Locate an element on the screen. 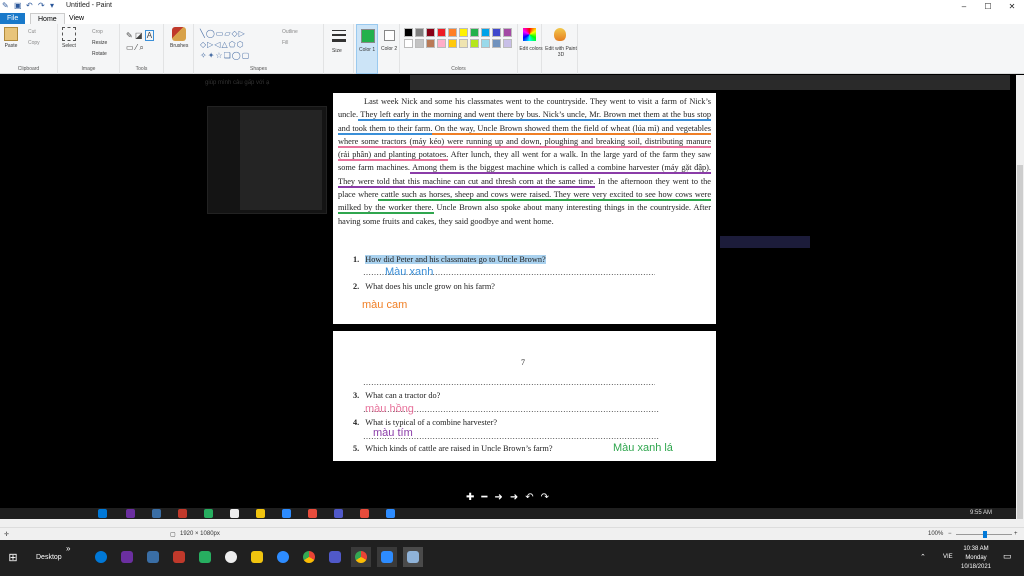  zoom-level: 100% is located at coordinates (936, 534).